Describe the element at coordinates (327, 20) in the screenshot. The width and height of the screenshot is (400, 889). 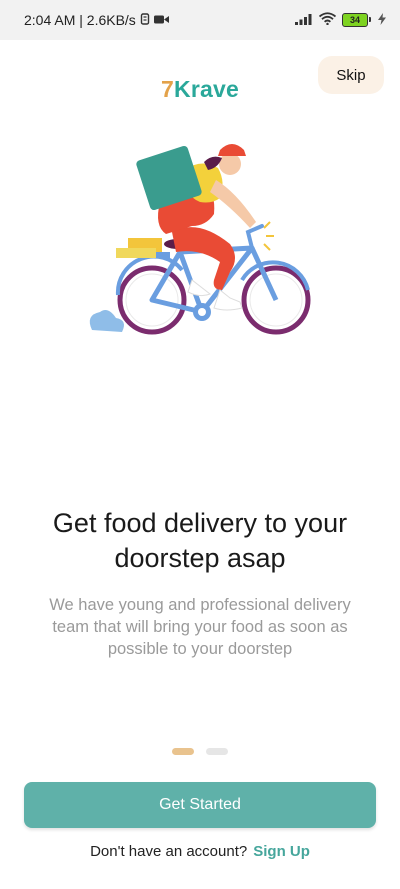
I see `wifi-icon` at that location.